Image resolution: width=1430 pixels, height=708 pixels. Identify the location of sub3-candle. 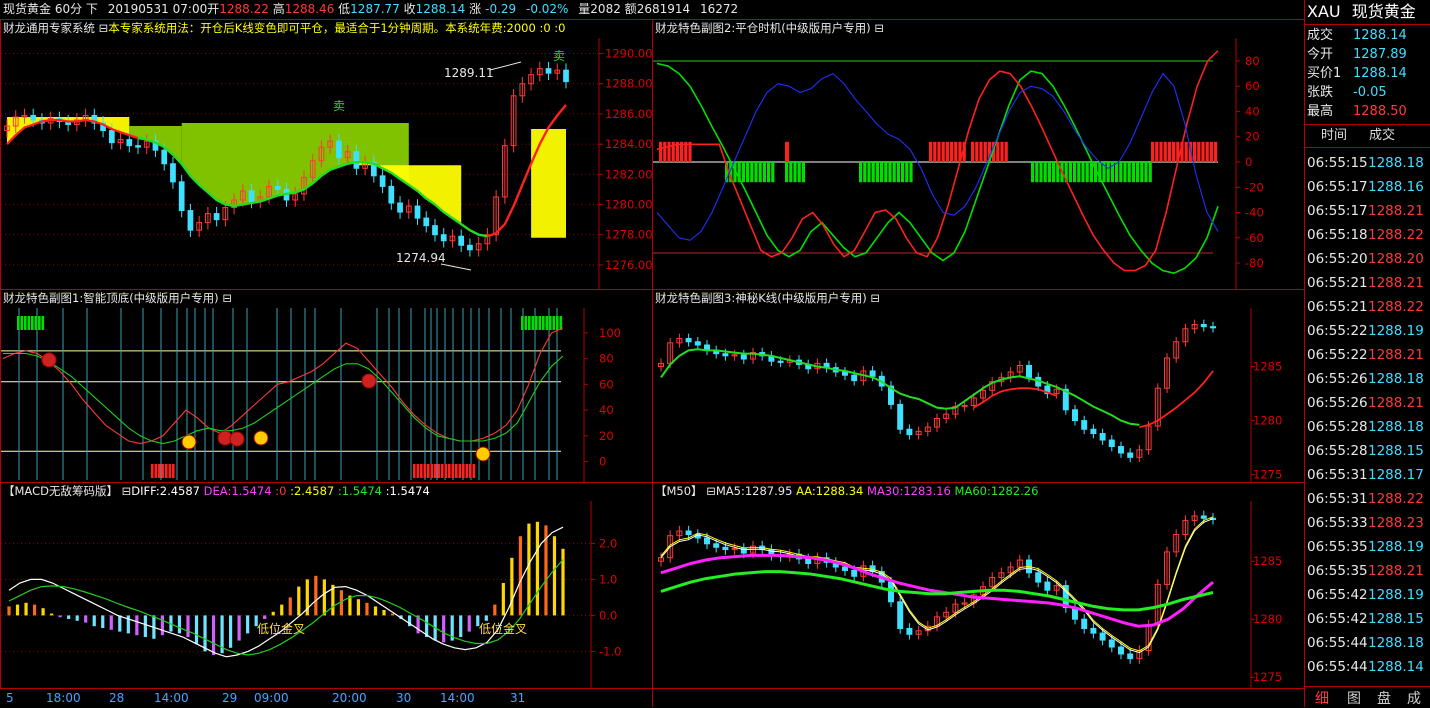
(872, 373).